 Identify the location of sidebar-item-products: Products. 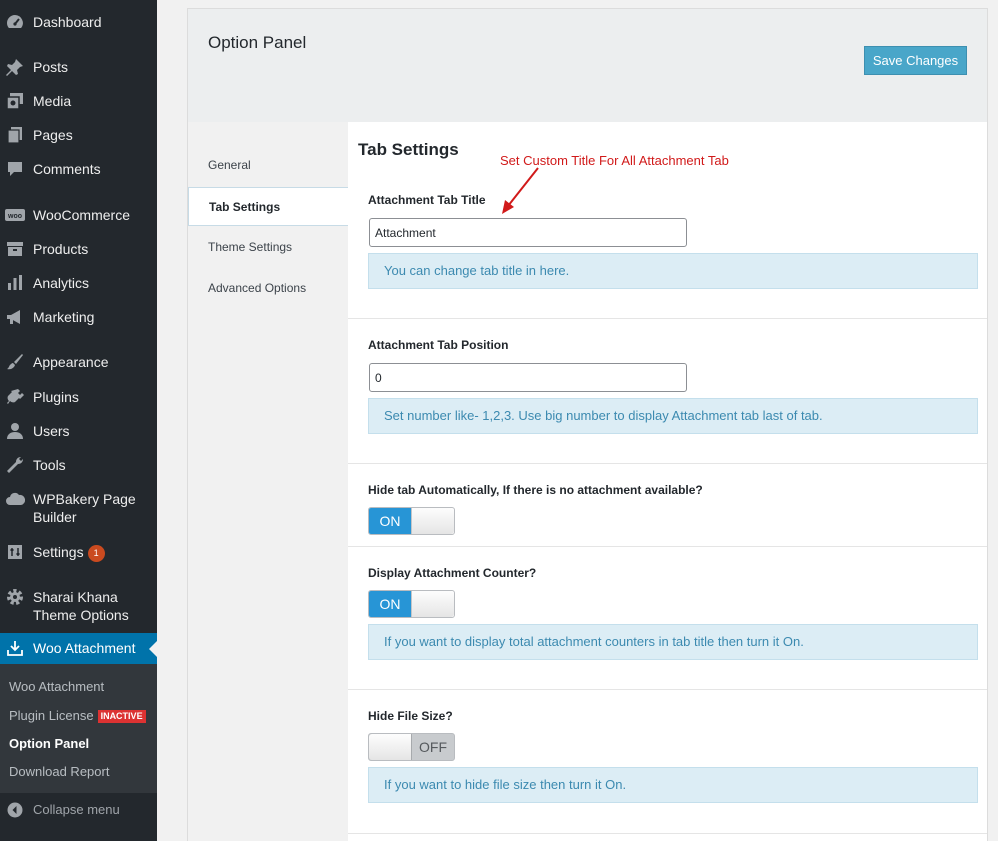
(78, 249).